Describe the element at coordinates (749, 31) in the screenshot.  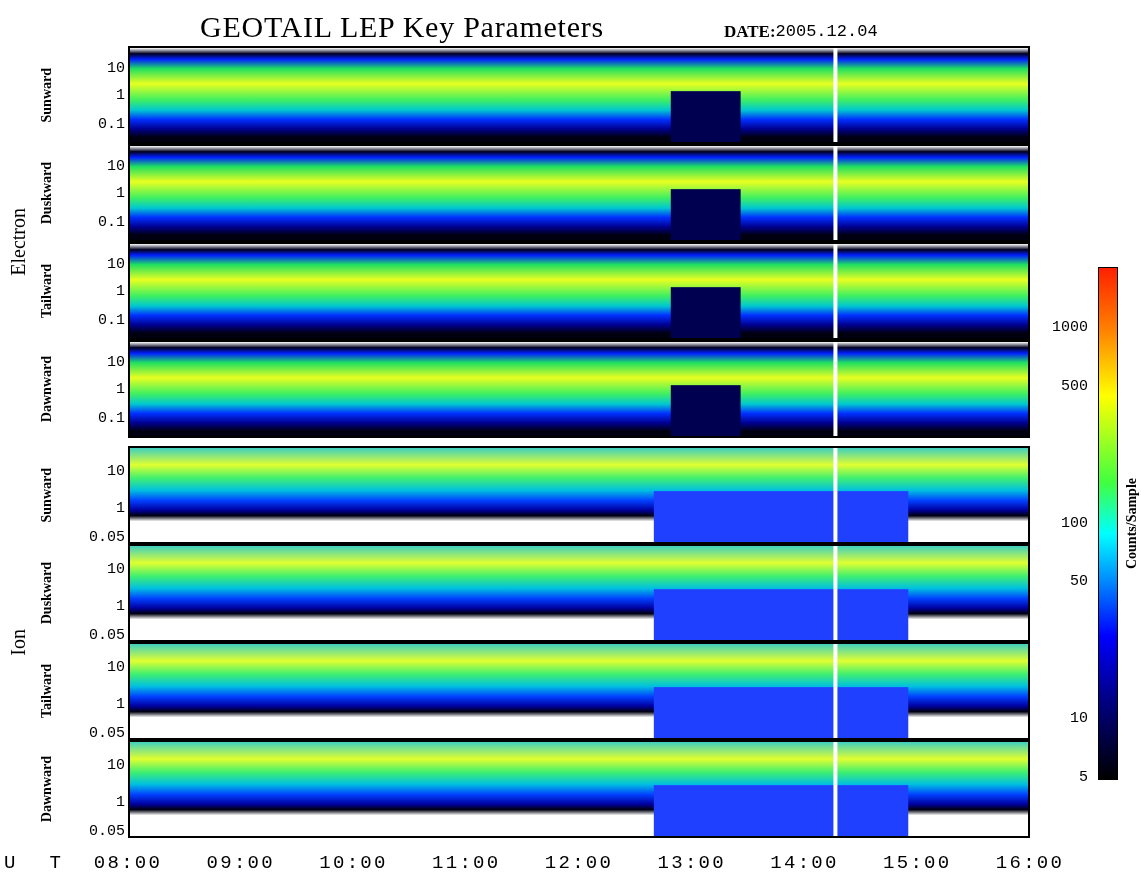
I see `date-label: DATE:` at that location.